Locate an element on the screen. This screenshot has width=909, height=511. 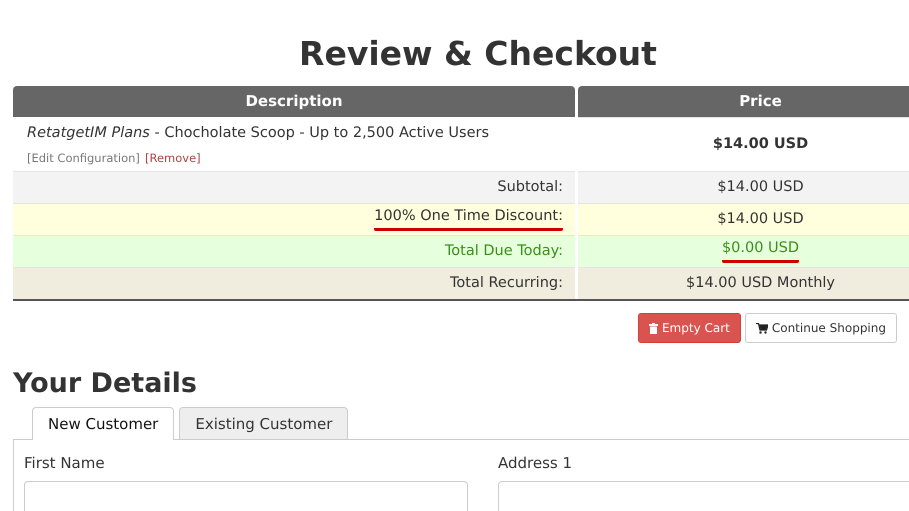
page-title: Review & Checkout is located at coordinates (478, 54).